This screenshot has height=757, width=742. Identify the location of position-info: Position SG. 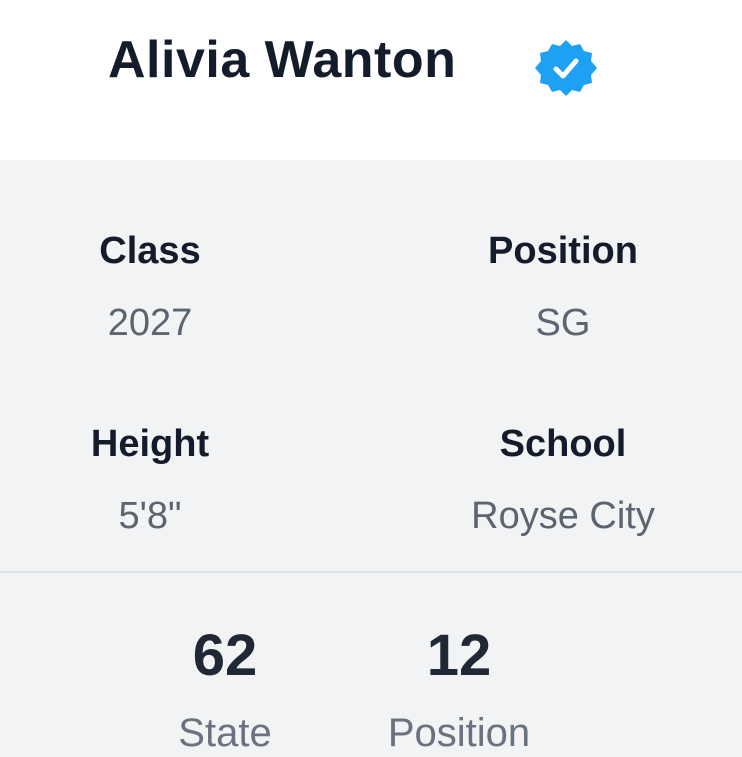
(563, 287).